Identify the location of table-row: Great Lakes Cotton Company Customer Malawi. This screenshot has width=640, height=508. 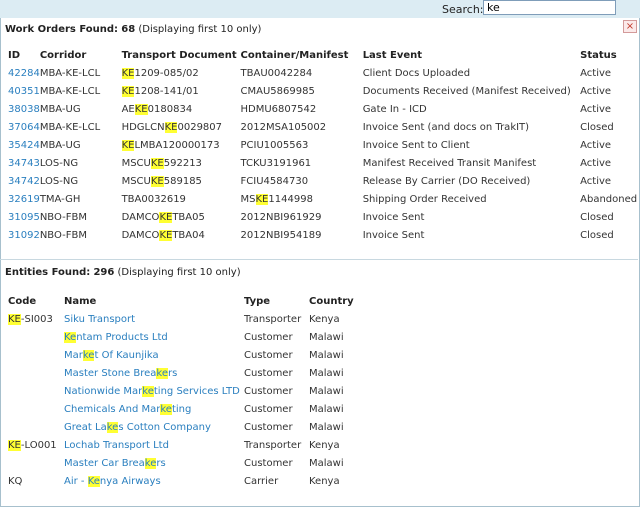
(188, 427).